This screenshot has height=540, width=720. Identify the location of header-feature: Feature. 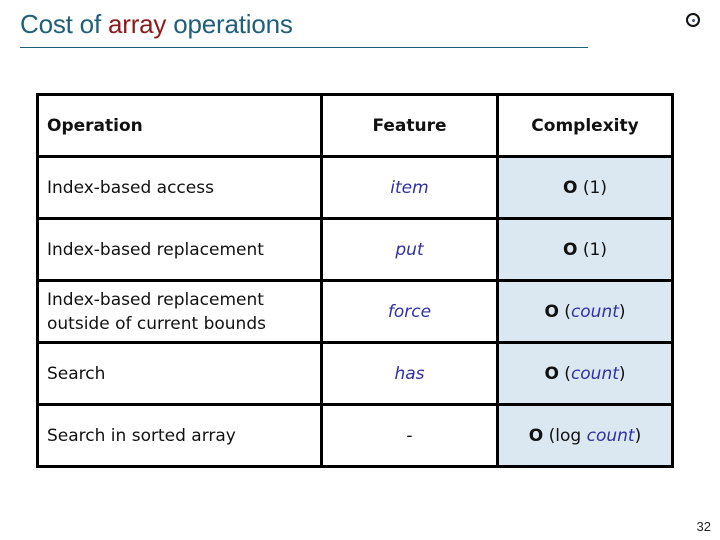
(409, 125).